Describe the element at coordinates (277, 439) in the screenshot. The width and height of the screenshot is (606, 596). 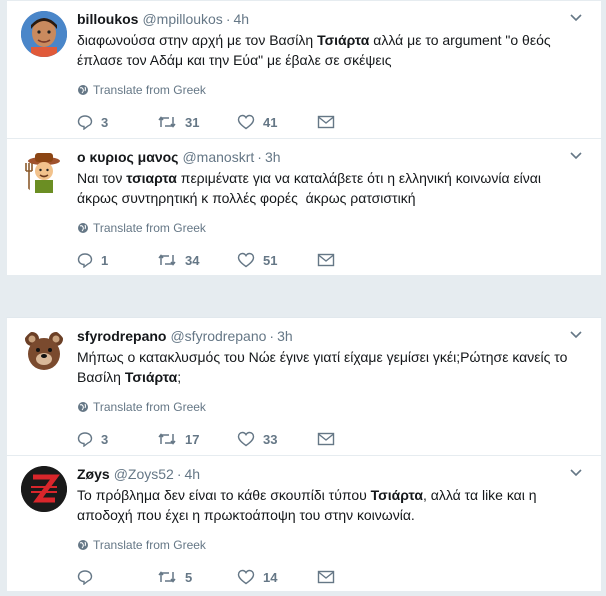
I see `like-button: 33` at that location.